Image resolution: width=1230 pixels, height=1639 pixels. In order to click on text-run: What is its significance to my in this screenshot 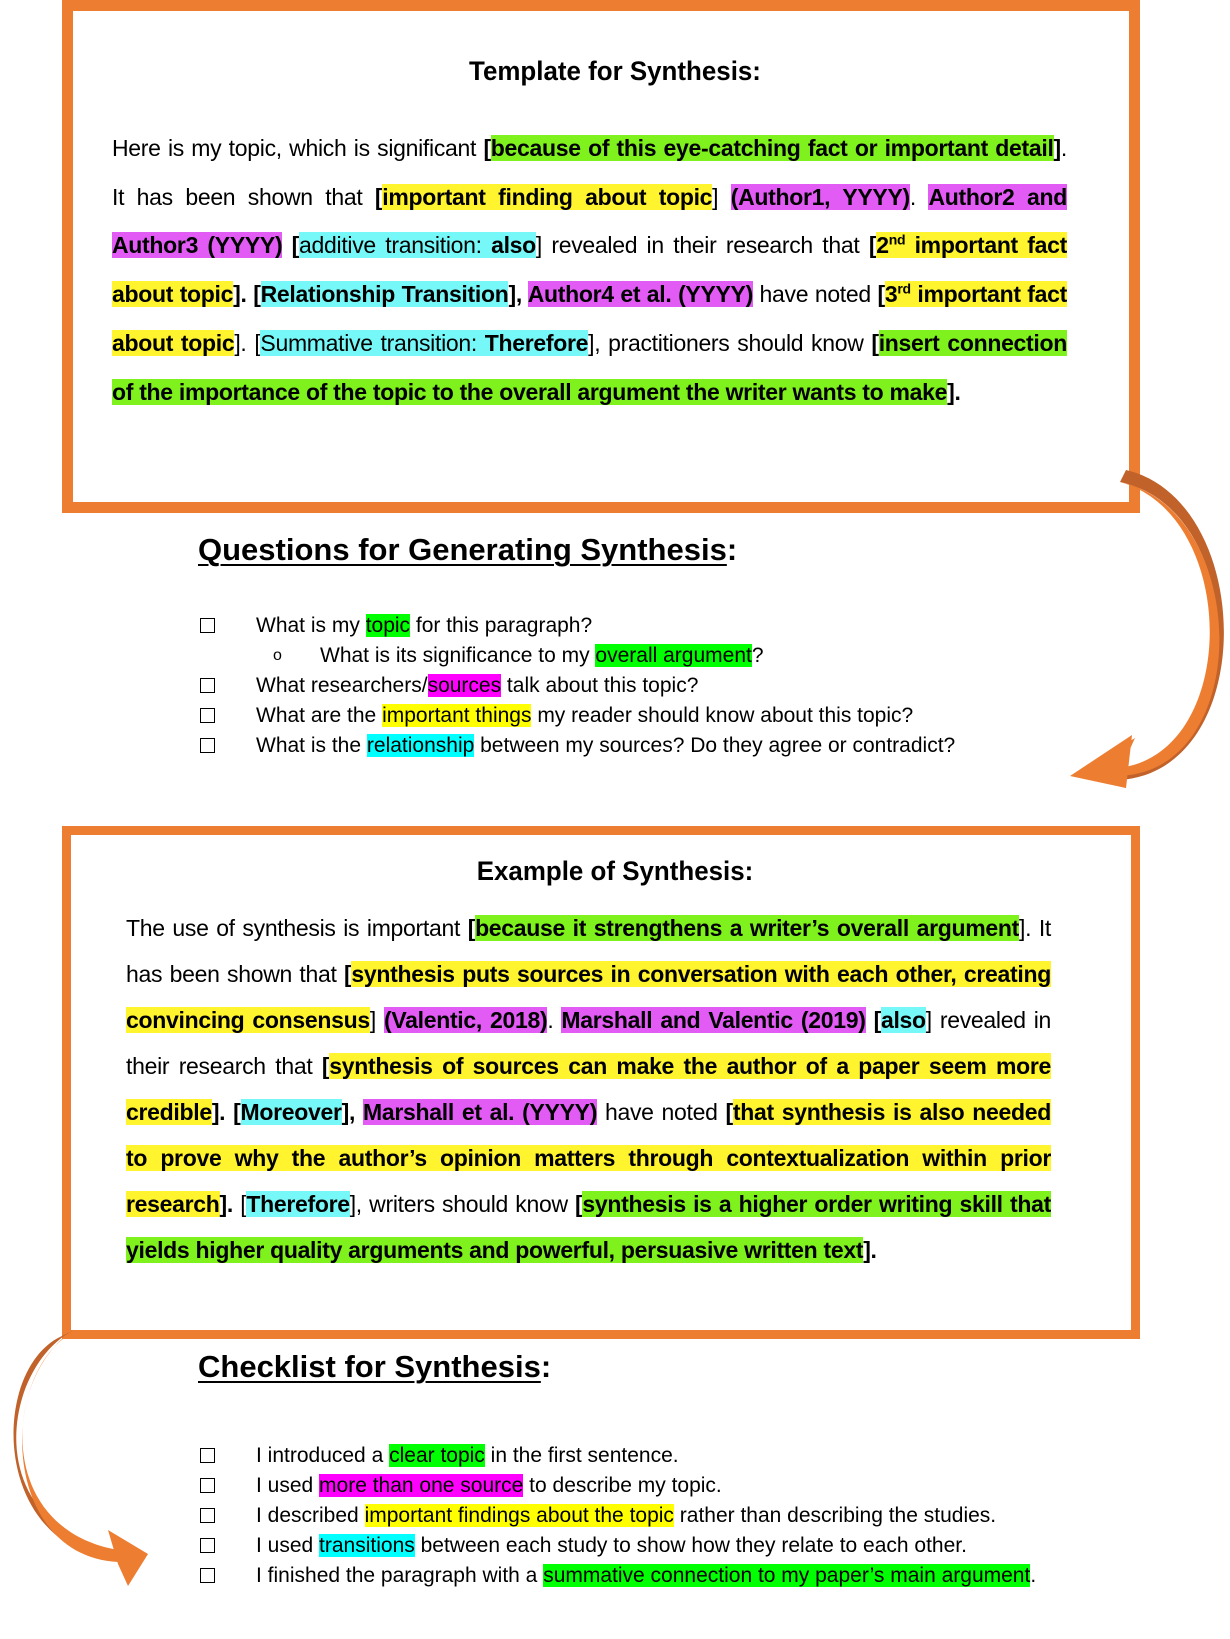, I will do `click(458, 655)`.